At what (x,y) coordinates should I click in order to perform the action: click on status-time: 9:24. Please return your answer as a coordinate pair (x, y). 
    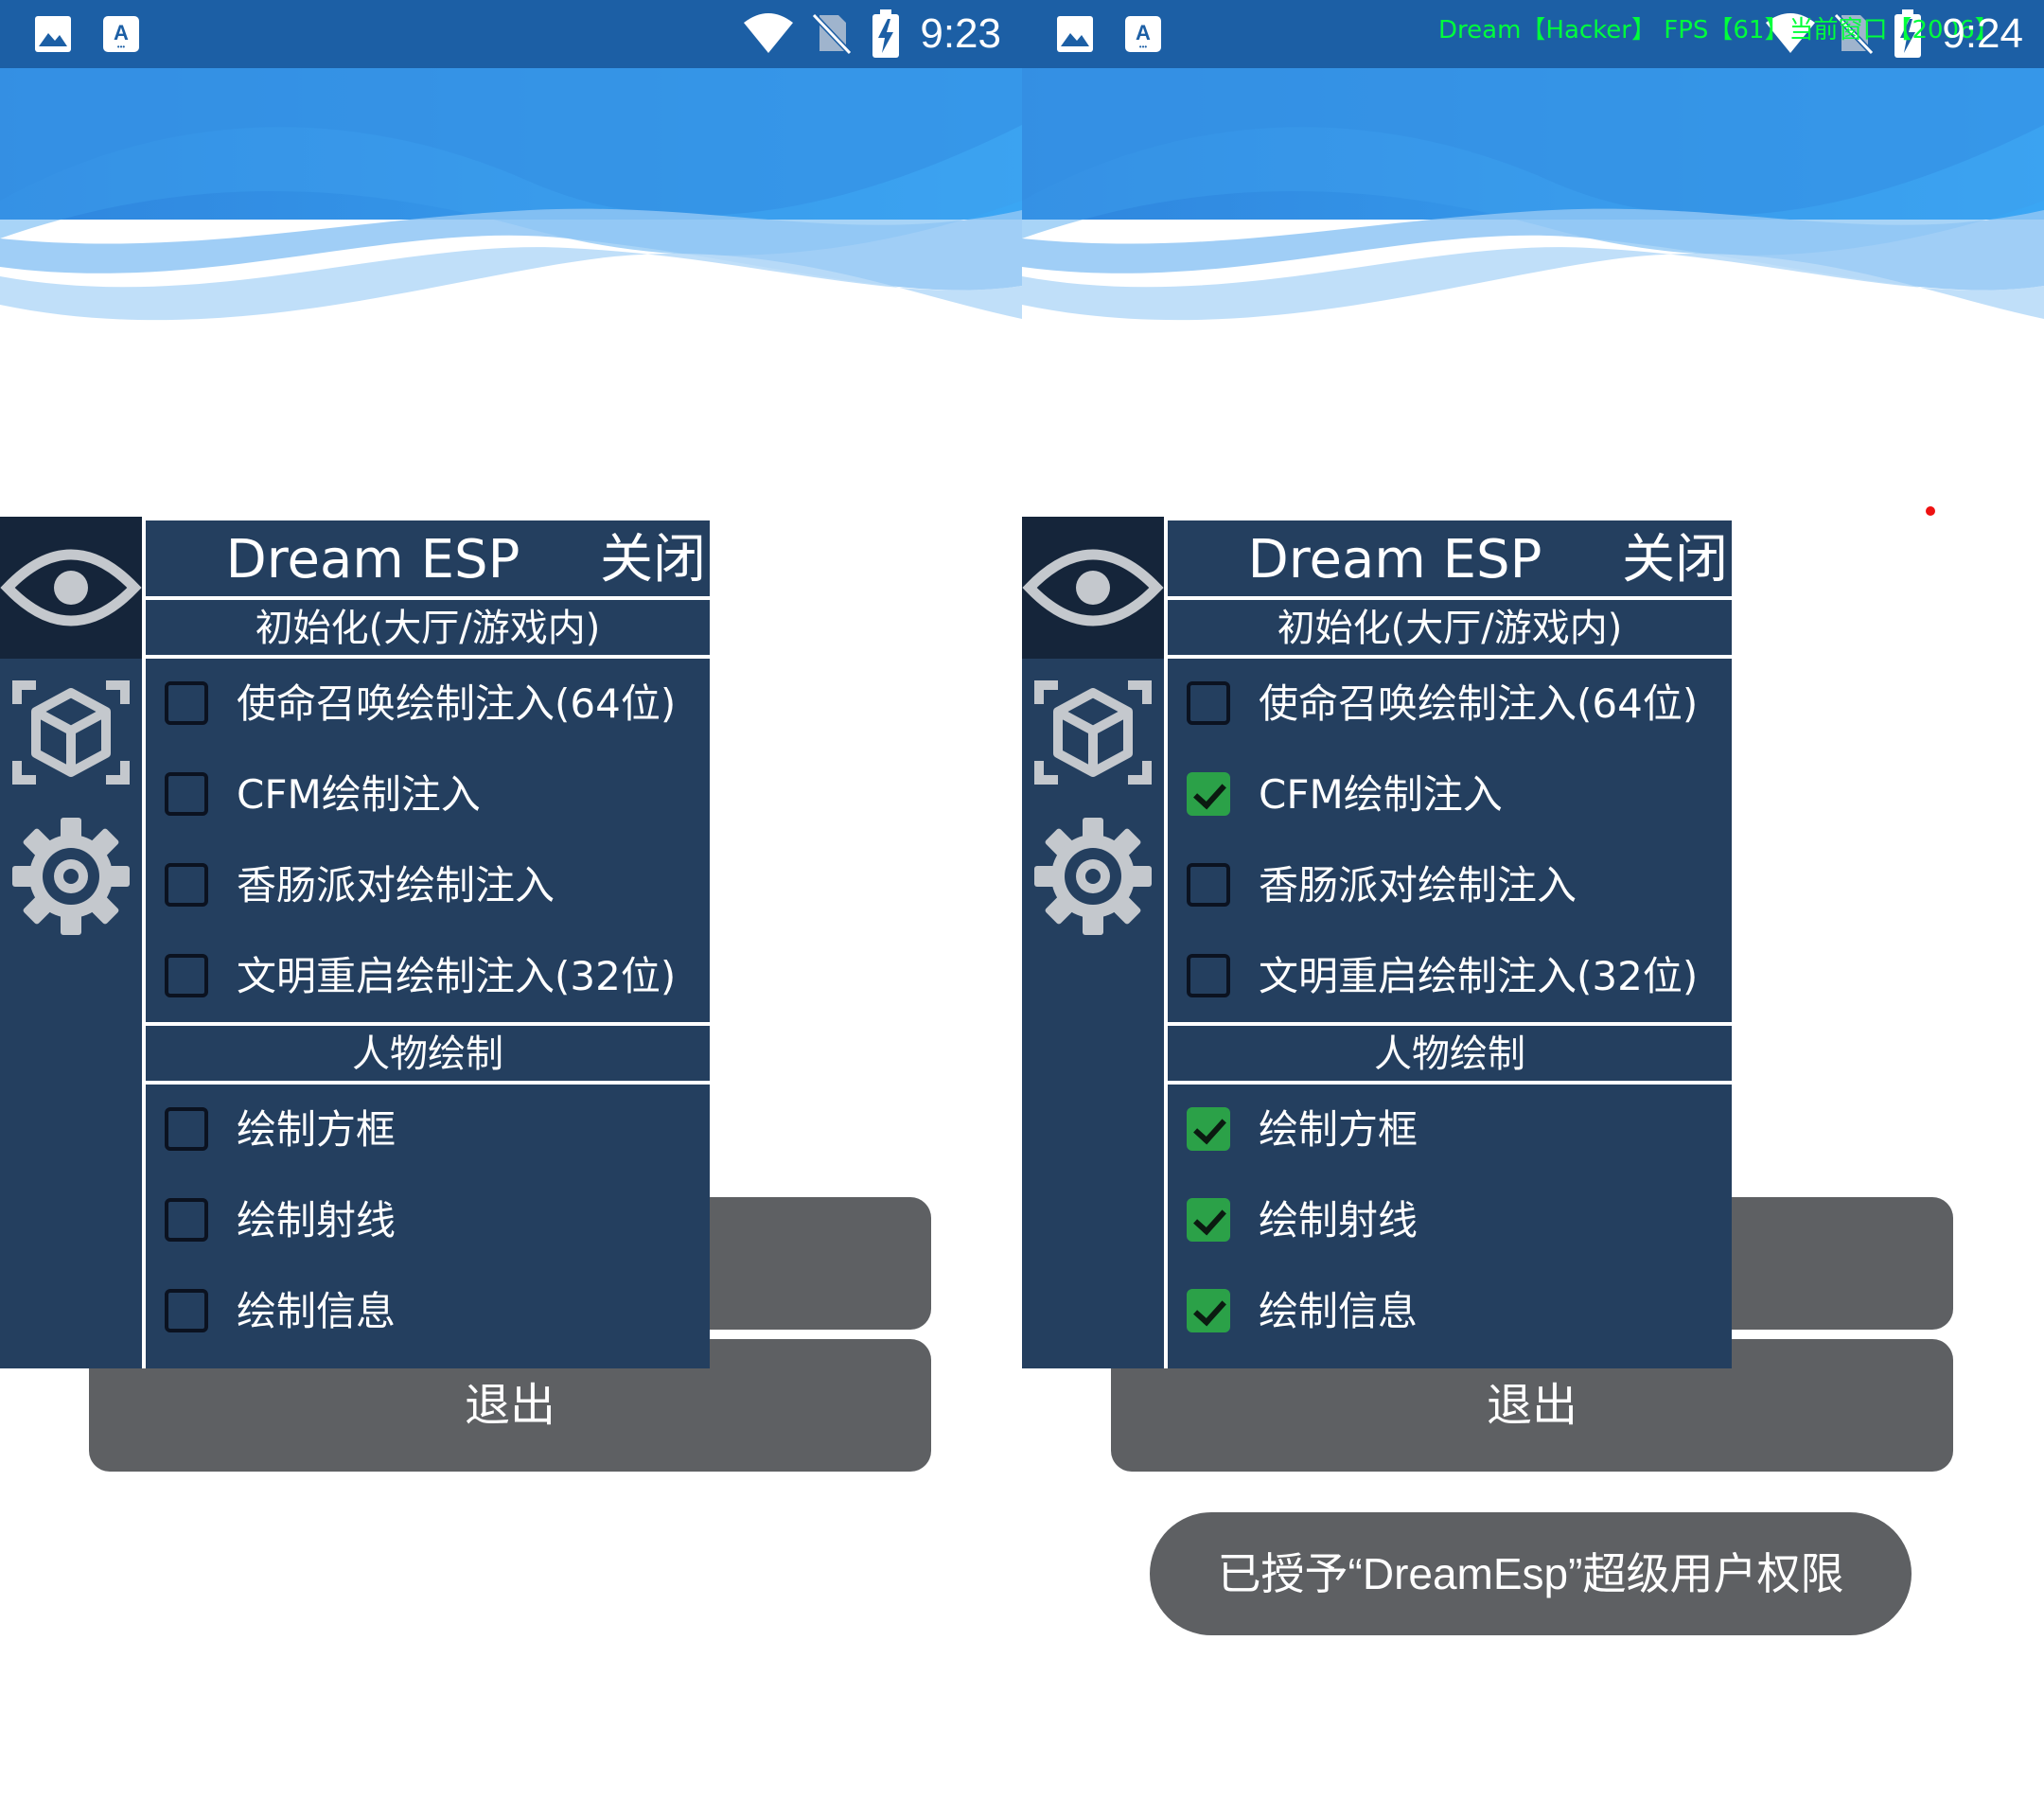
    Looking at the image, I should click on (1982, 33).